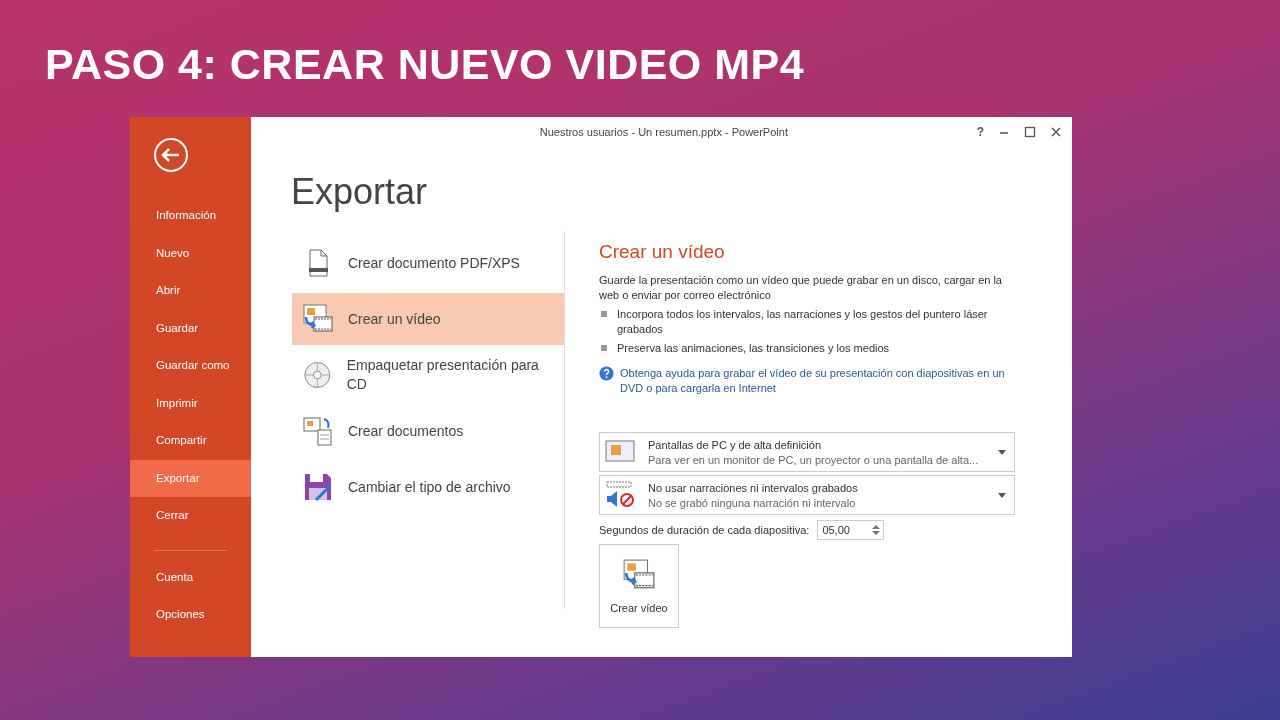  Describe the element at coordinates (428, 375) in the screenshot. I see `export-option: Empaquetar presentación para CD` at that location.